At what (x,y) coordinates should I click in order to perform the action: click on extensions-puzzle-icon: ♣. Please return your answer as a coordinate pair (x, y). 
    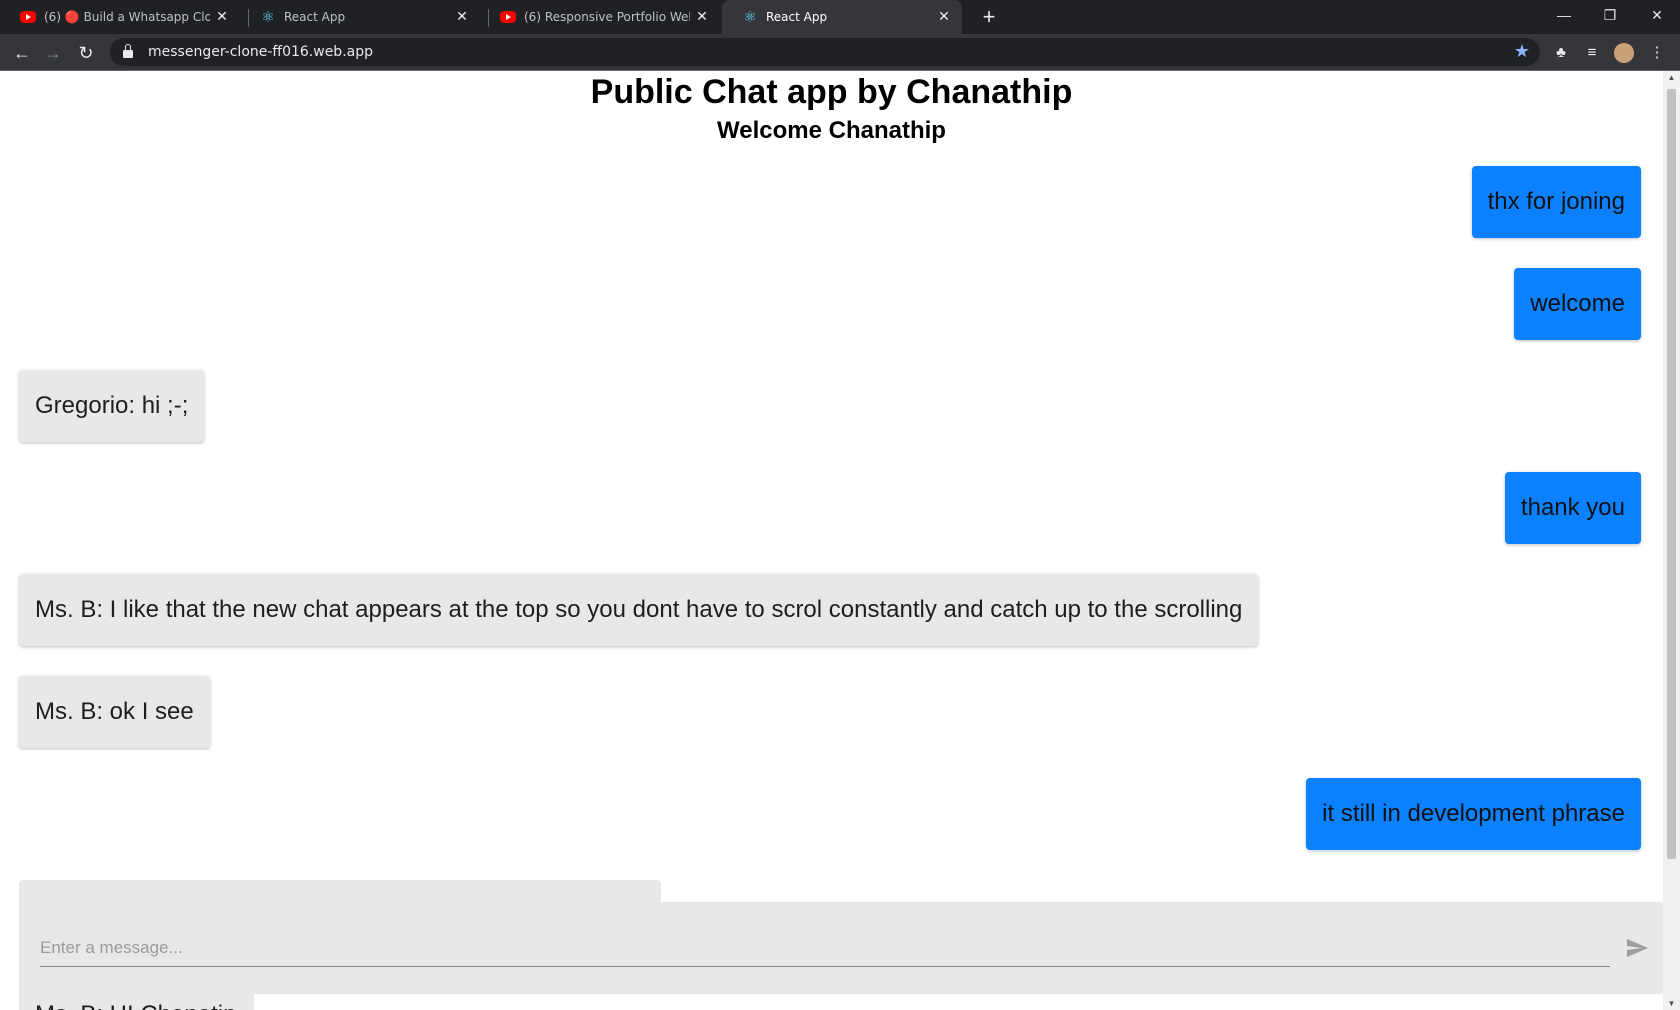
    Looking at the image, I should click on (1561, 53).